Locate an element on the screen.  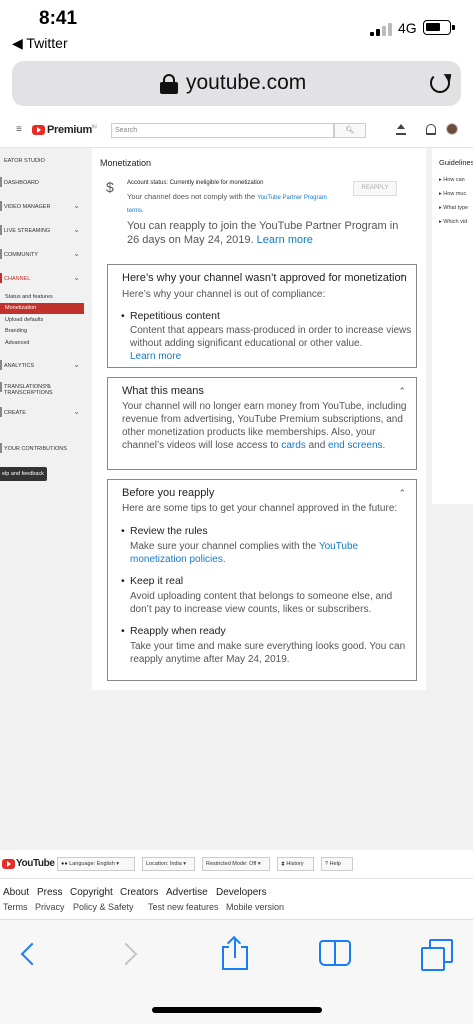
sidebar-item-translations: TRANSLATIONS & TRANSCRIPTIONS is located at coordinates (27, 388).